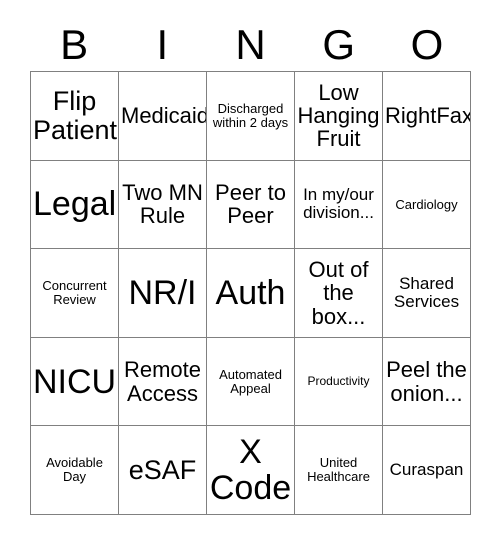  I want to click on bingo-cell-label: Discharged within 2 days, so click(250, 115).